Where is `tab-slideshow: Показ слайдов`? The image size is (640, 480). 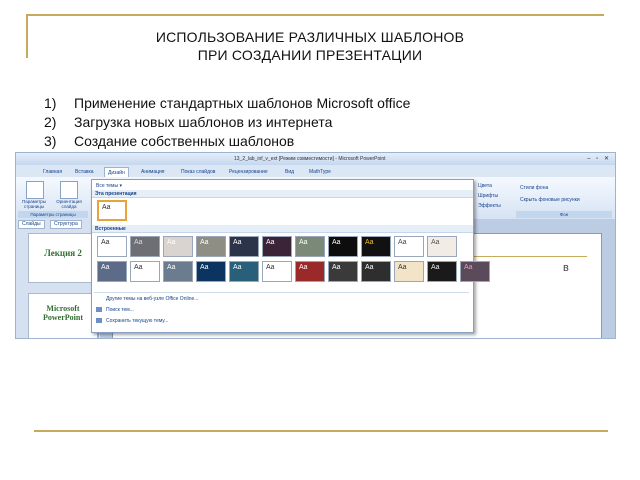 tab-slideshow: Показ слайдов is located at coordinates (198, 172).